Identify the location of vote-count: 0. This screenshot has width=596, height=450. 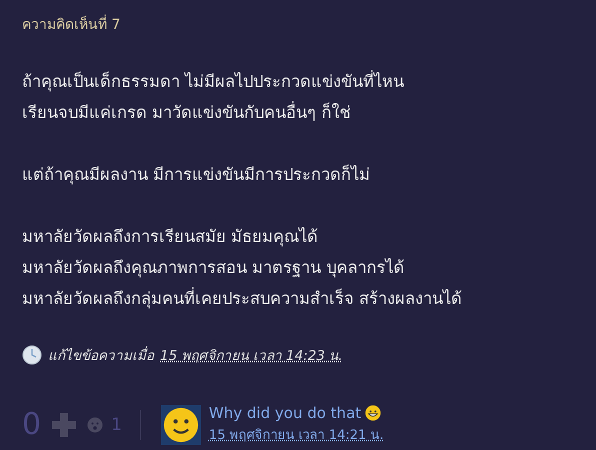
(32, 424).